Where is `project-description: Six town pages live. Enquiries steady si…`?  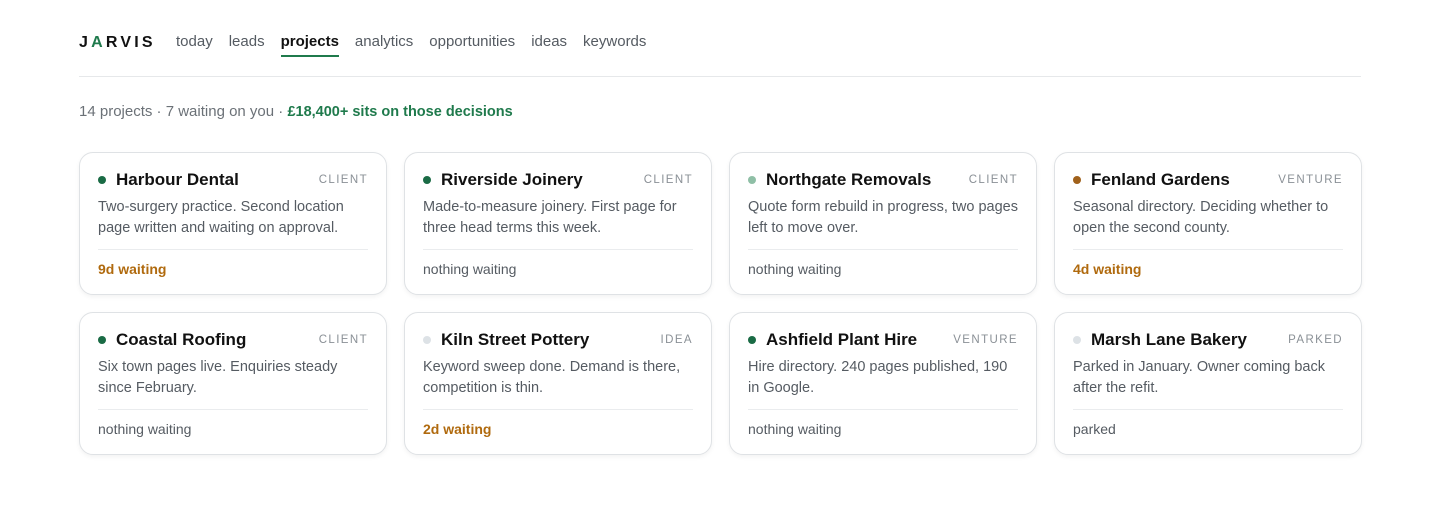 project-description: Six town pages live. Enquiries steady si… is located at coordinates (218, 377).